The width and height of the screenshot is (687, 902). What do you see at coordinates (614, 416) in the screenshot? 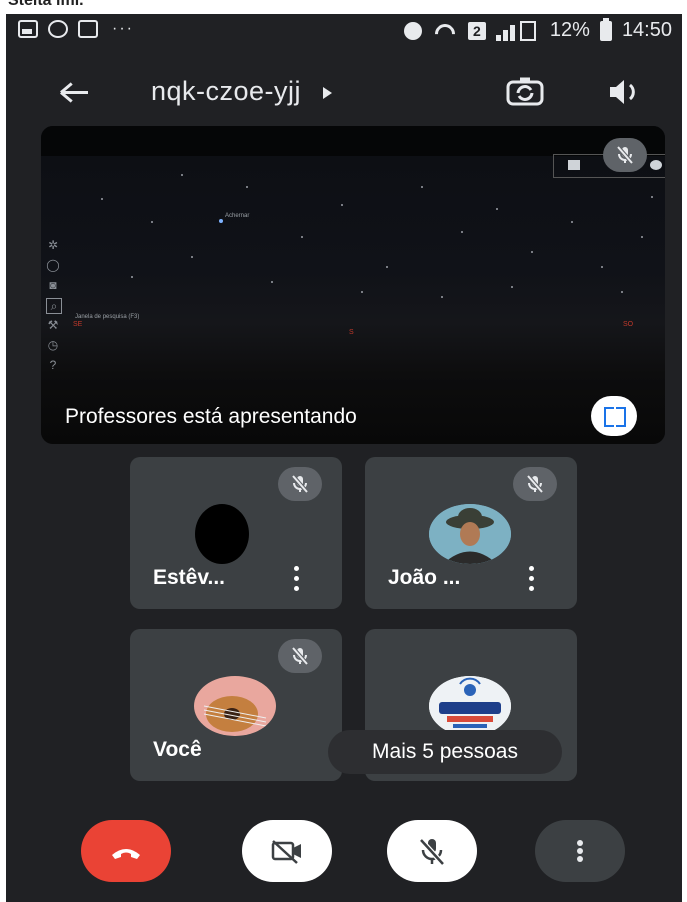
I see `fullscreen-icon` at bounding box center [614, 416].